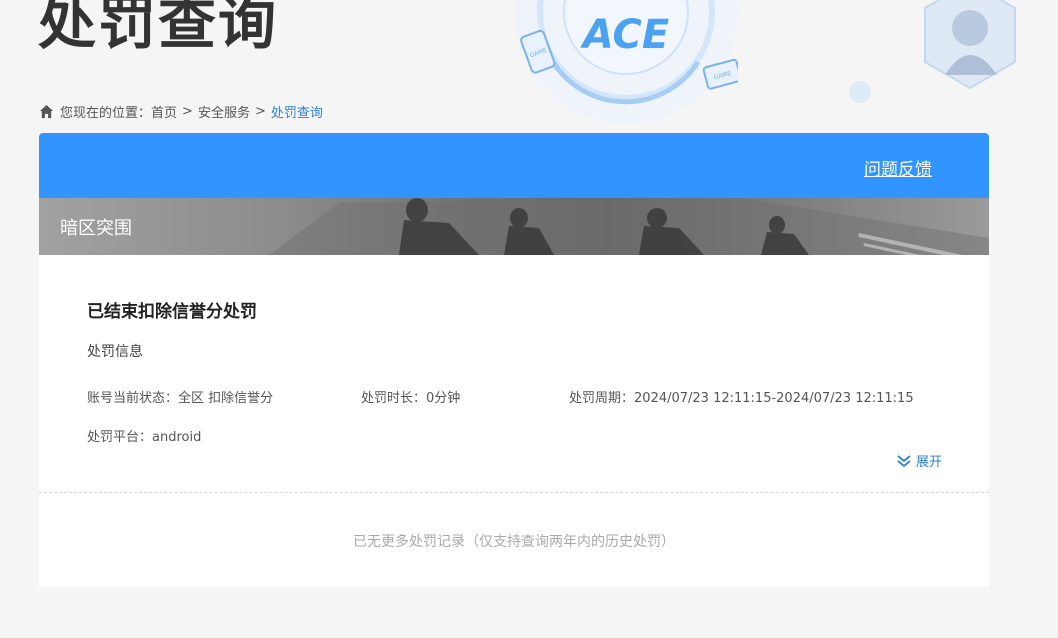  I want to click on account-status: 账号当前状态：全区 扣除信誉分, so click(180, 396).